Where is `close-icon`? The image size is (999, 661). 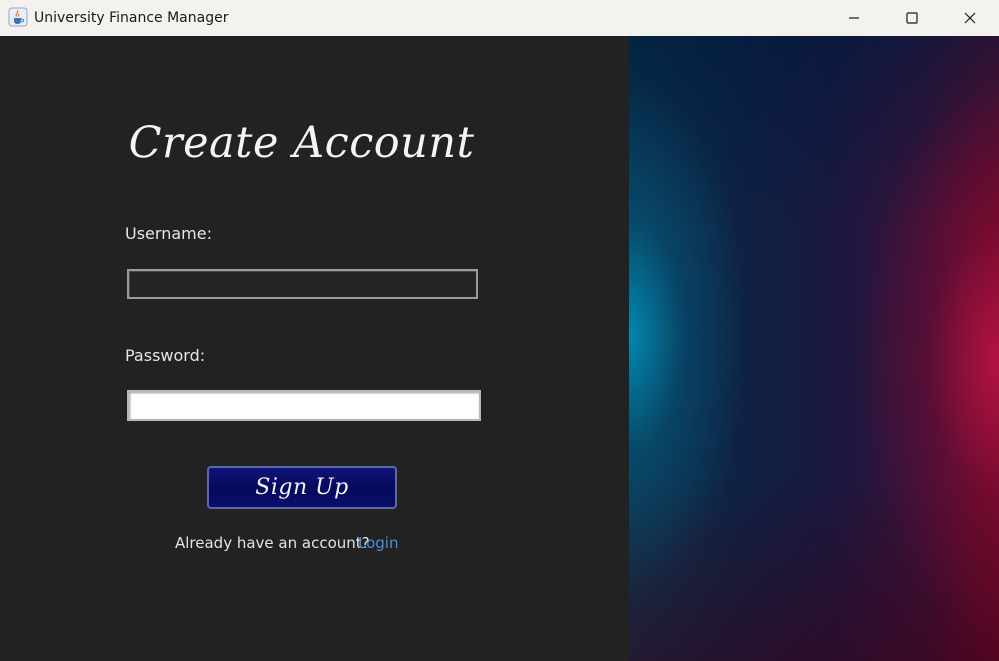
close-icon is located at coordinates (970, 18).